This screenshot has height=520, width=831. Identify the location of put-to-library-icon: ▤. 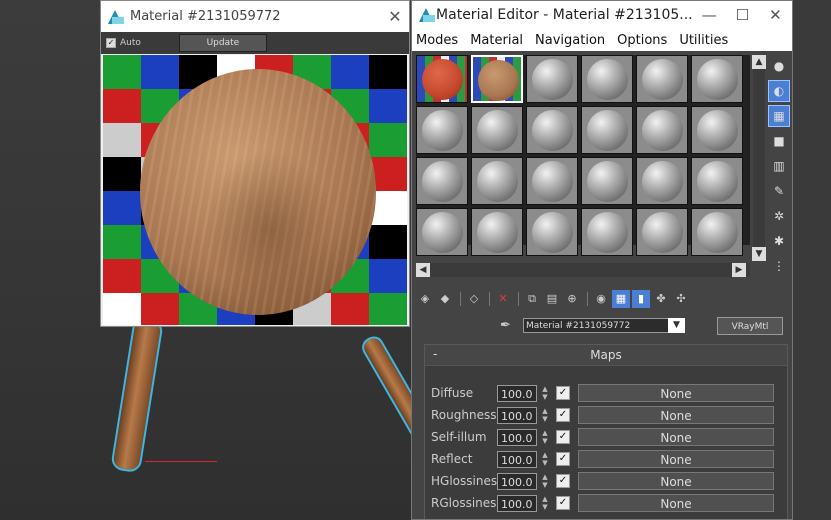
(552, 299).